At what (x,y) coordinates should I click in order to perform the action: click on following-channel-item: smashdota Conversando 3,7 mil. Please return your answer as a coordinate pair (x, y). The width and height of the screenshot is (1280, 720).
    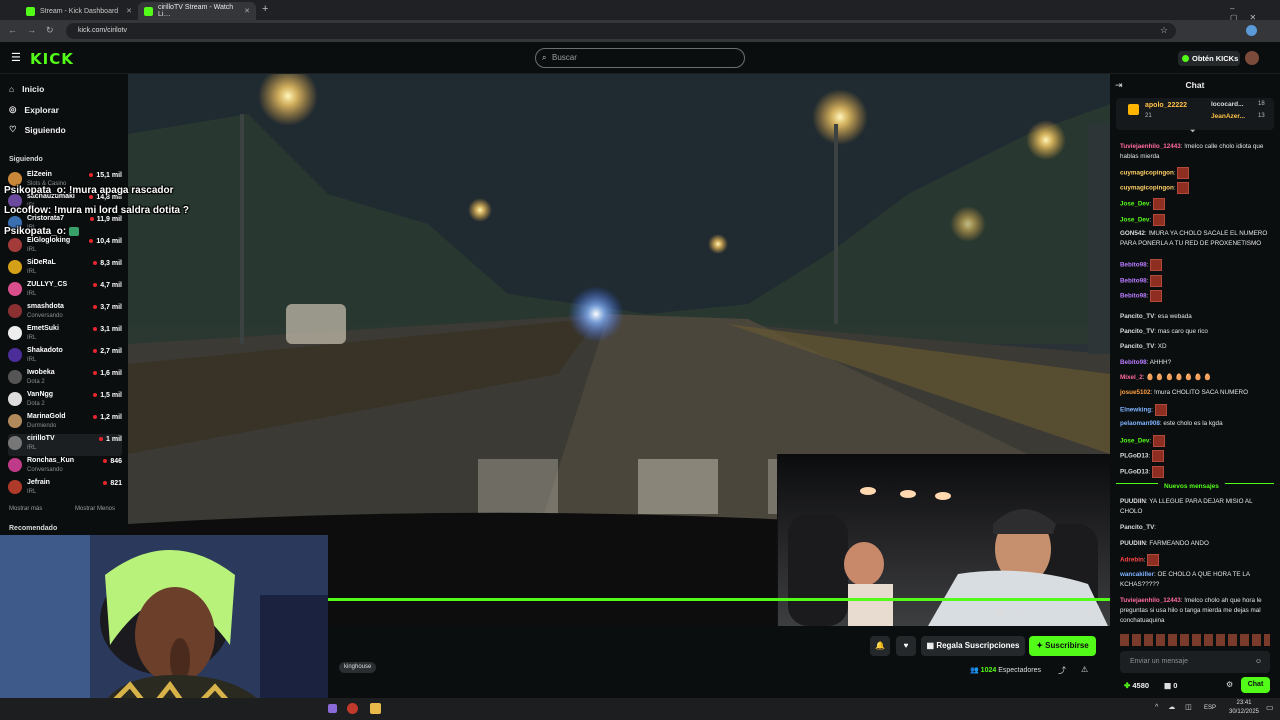
    Looking at the image, I should click on (65, 313).